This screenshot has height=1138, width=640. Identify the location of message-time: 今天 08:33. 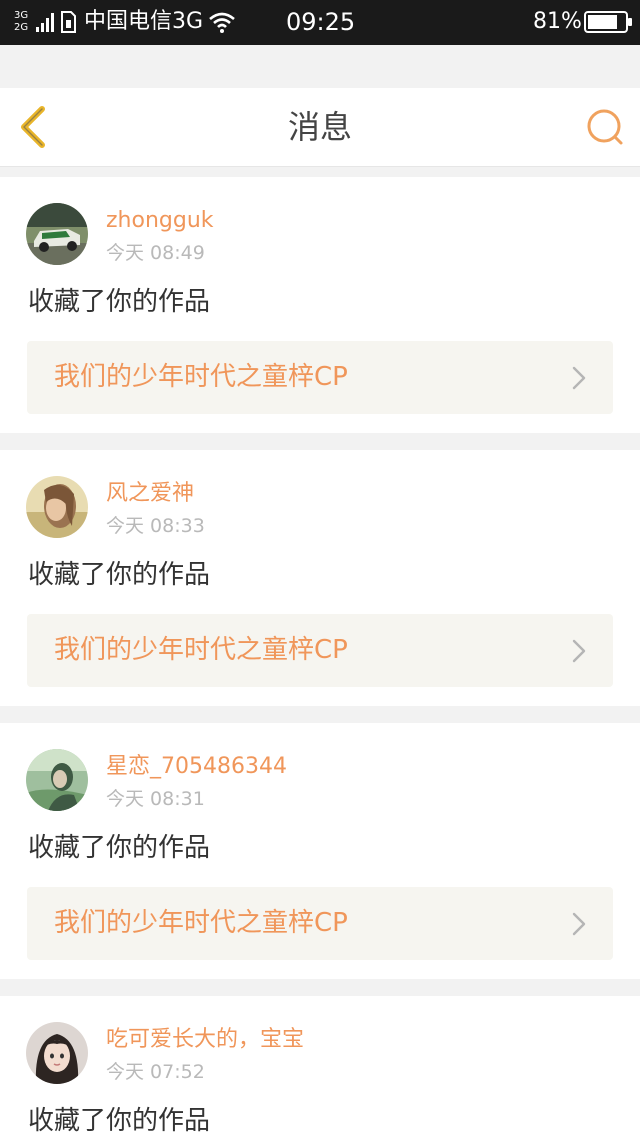
(155, 526).